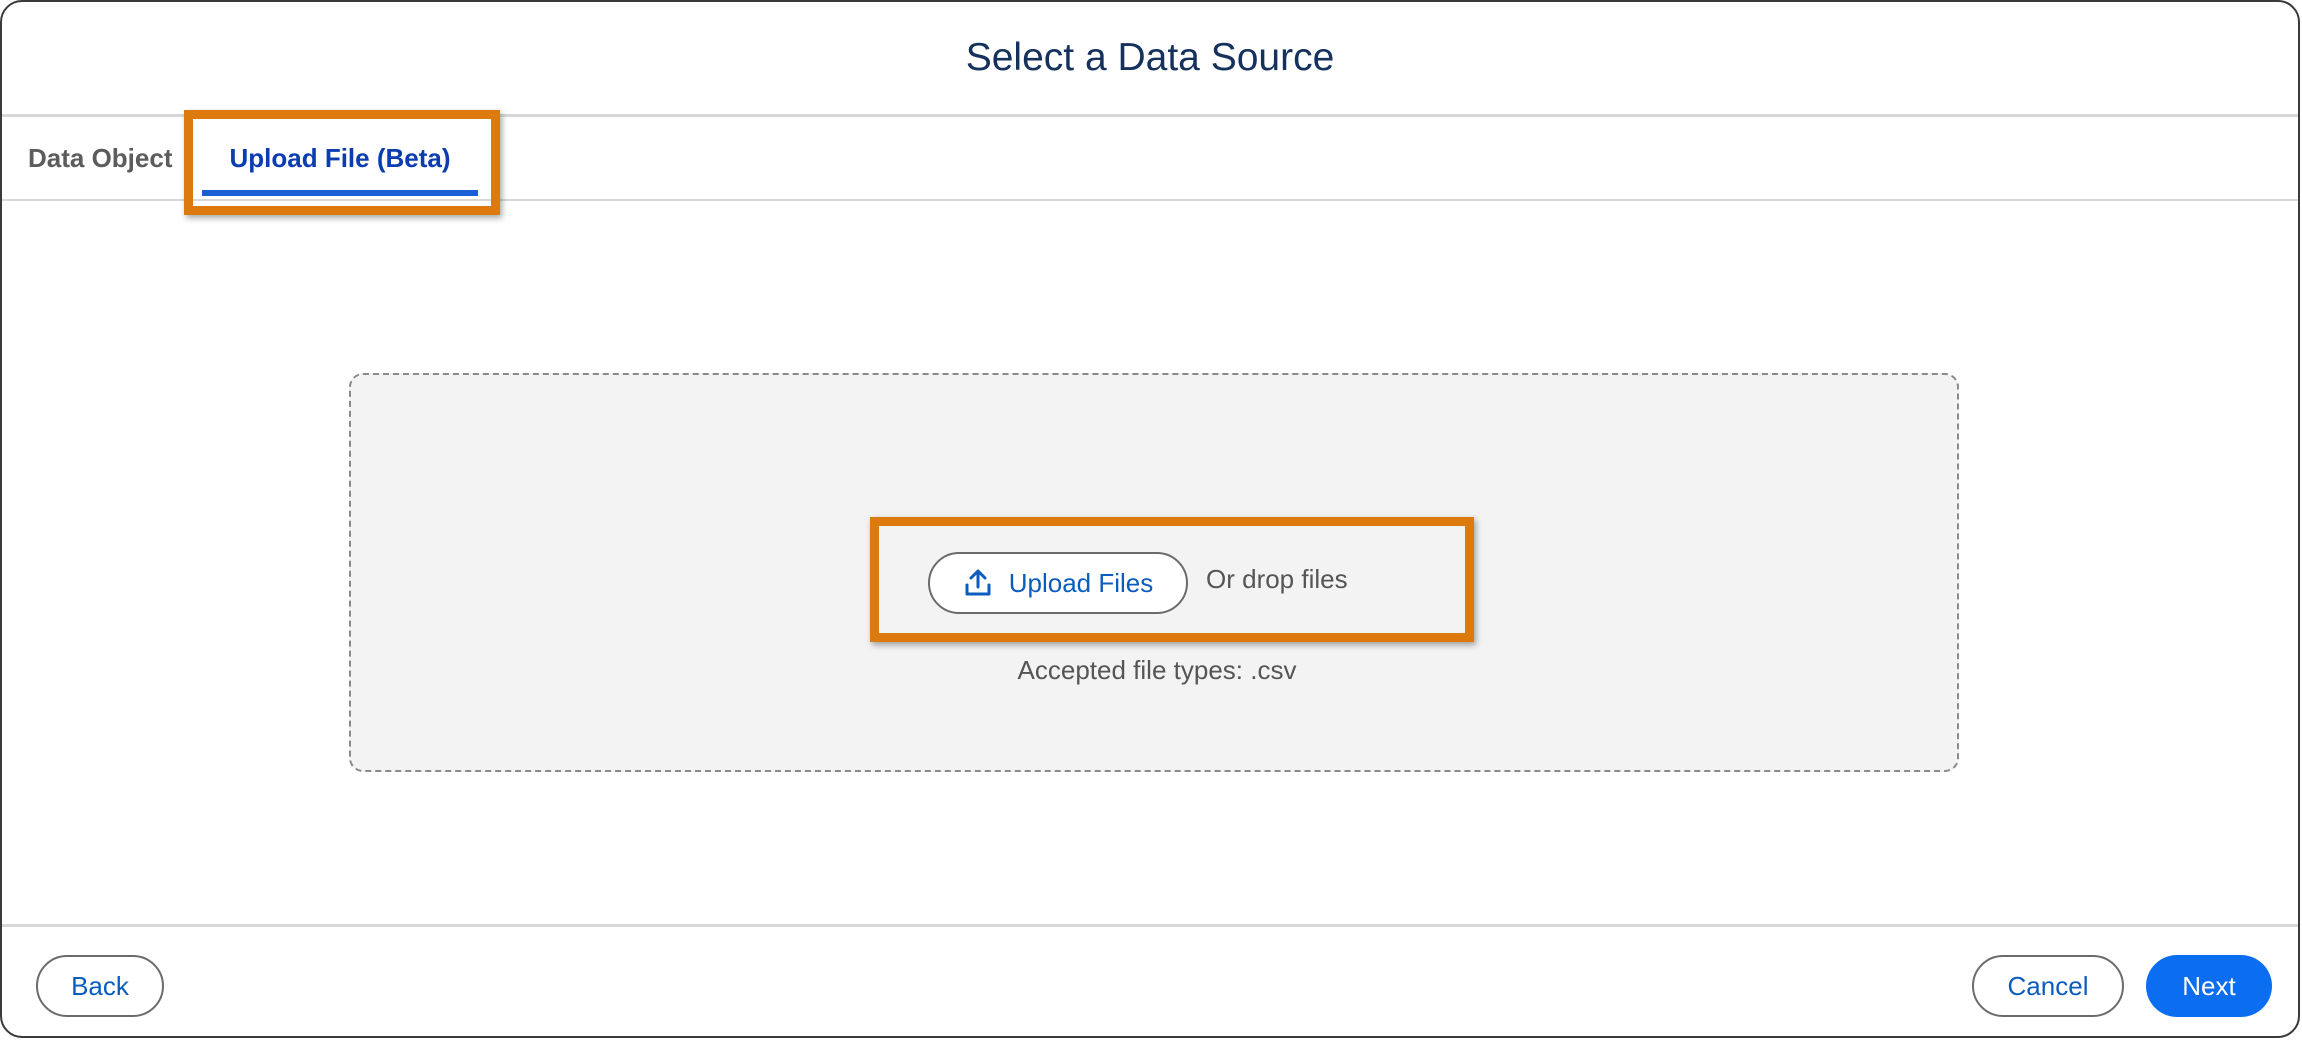 This screenshot has height=1040, width=2302. What do you see at coordinates (100, 158) in the screenshot?
I see `tab-data-object: Data Object` at bounding box center [100, 158].